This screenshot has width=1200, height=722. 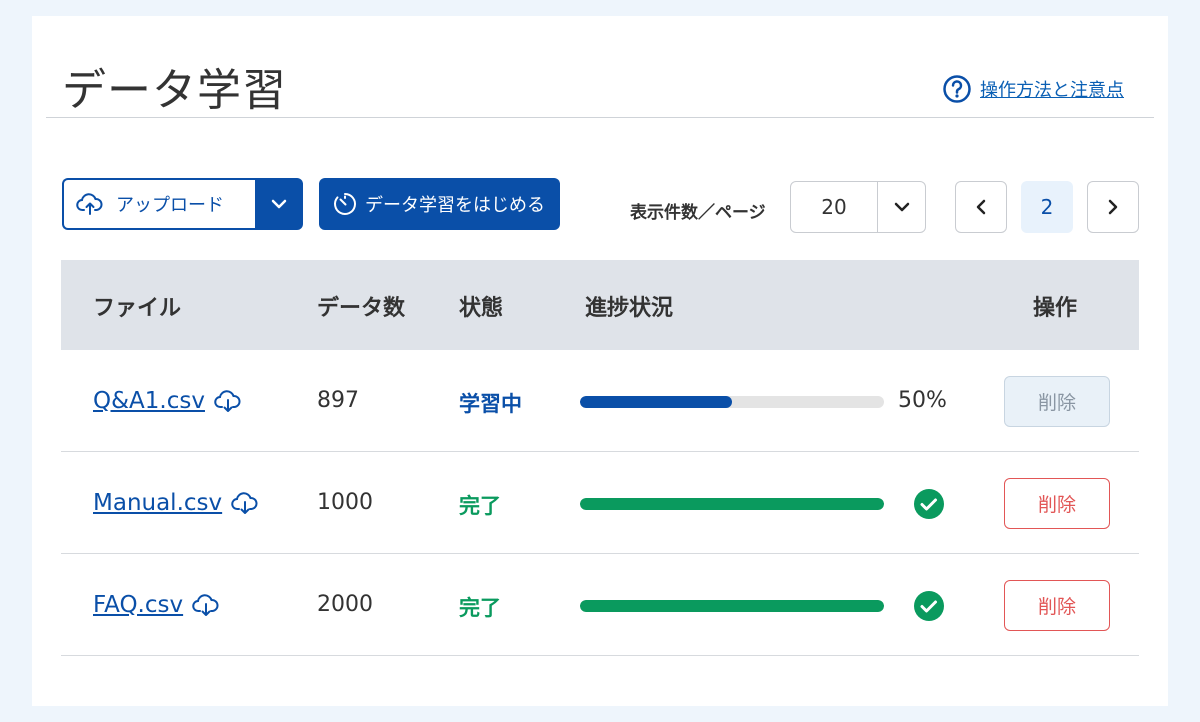 What do you see at coordinates (149, 401) in the screenshot?
I see `file-link: Q&A1.csv` at bounding box center [149, 401].